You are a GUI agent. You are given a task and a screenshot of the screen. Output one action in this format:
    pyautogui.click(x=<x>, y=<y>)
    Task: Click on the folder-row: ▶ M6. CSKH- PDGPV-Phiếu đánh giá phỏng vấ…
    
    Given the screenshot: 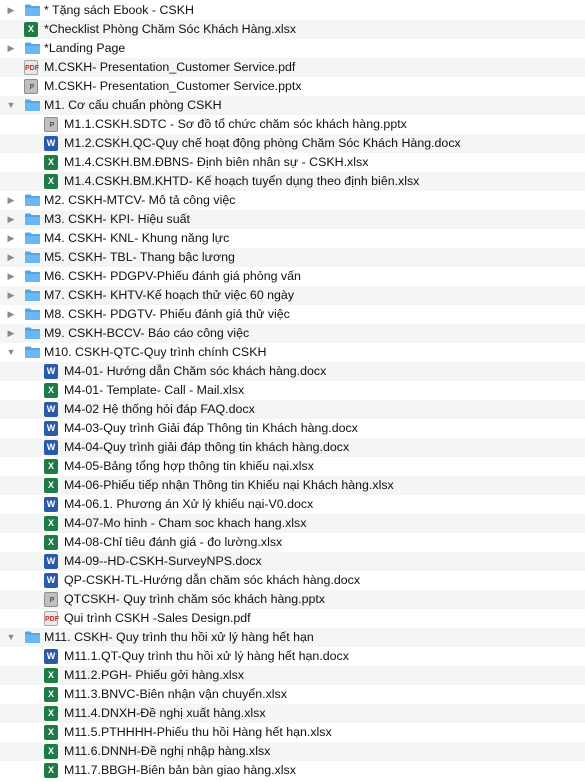 What is the action you would take?
    pyautogui.click(x=292, y=276)
    